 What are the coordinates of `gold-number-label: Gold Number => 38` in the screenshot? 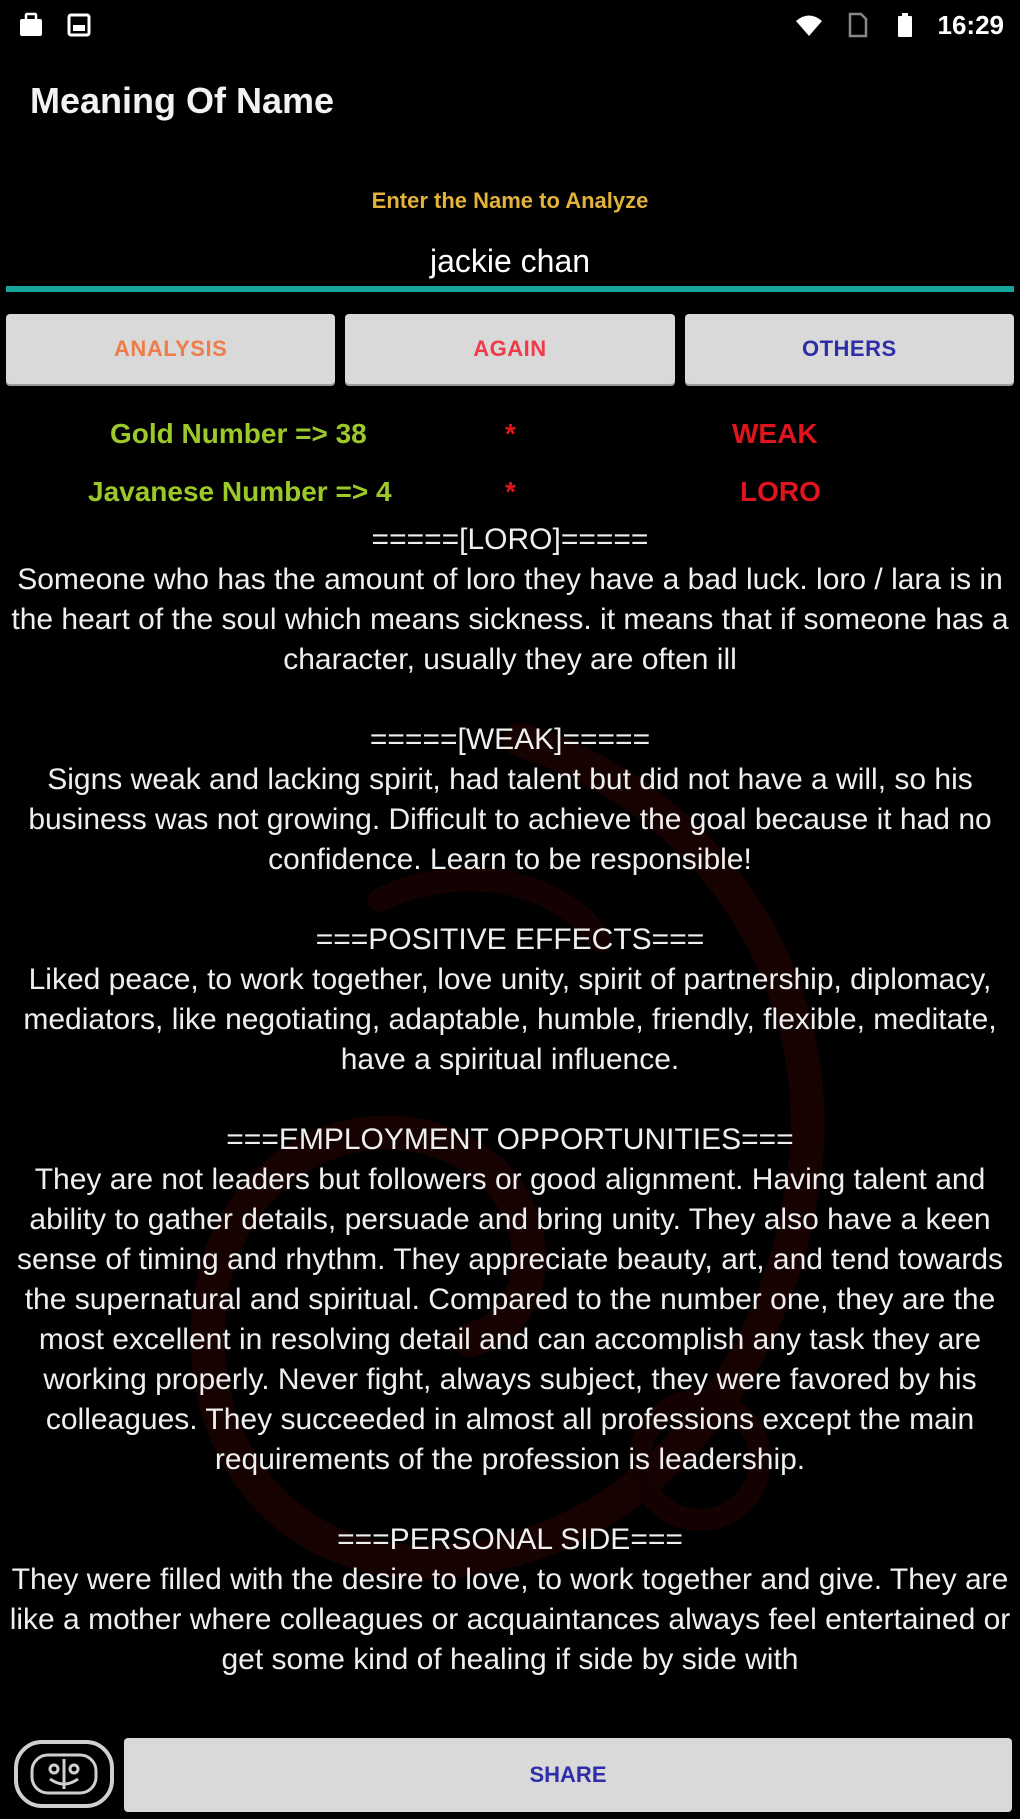 It's located at (238, 433).